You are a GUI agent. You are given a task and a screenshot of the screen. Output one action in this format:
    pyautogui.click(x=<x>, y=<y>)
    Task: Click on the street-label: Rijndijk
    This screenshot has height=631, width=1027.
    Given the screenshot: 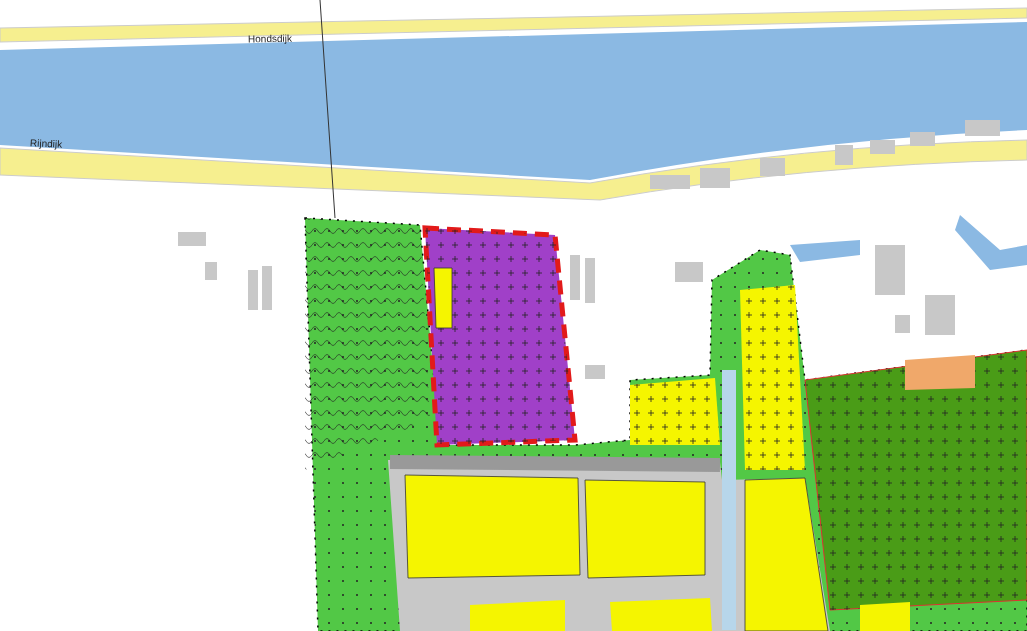 What is the action you would take?
    pyautogui.click(x=46, y=144)
    